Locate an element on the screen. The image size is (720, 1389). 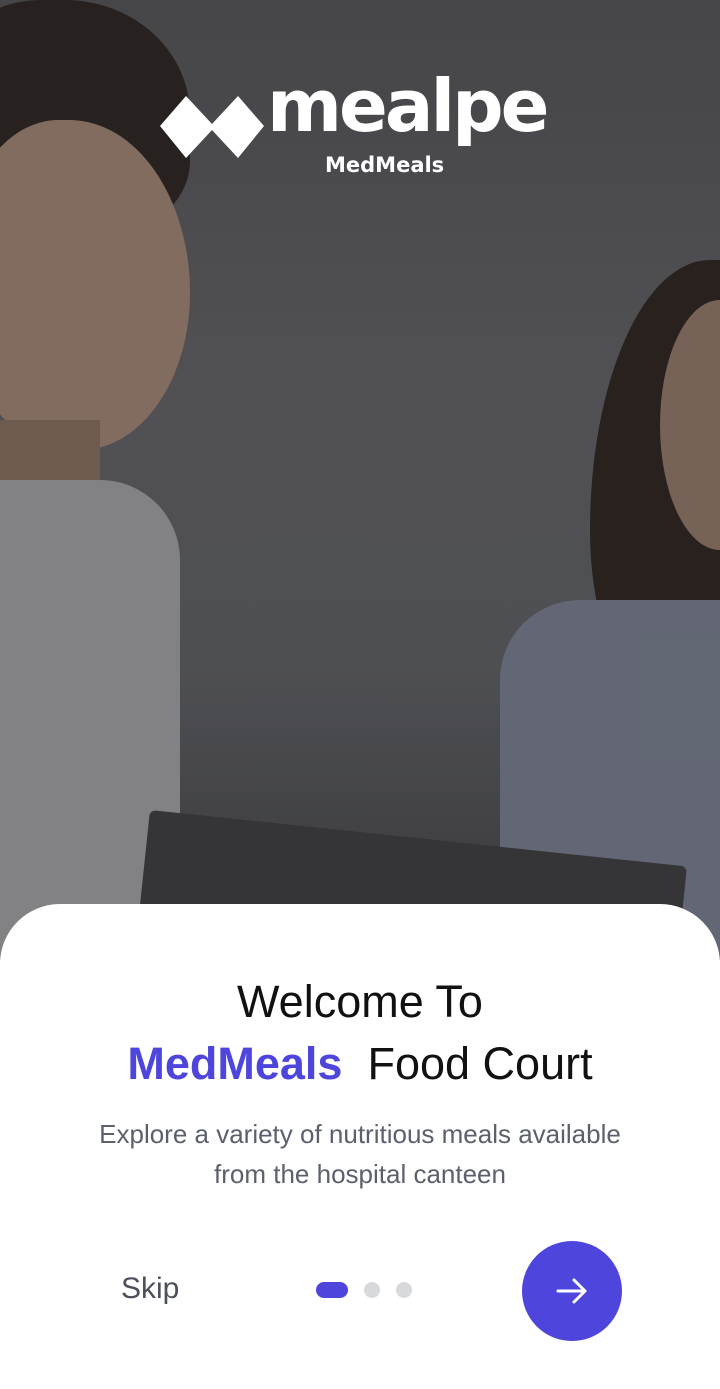
next-button is located at coordinates (572, 1291).